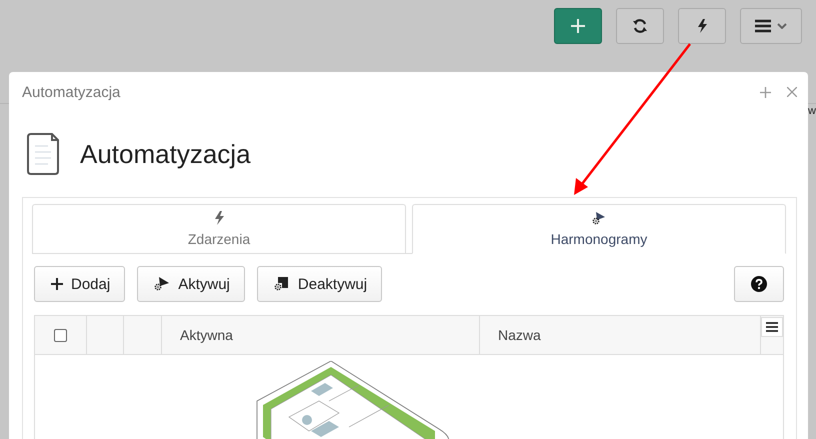 The width and height of the screenshot is (816, 439). What do you see at coordinates (321, 335) in the screenshot?
I see `column-header: Aktywna` at bounding box center [321, 335].